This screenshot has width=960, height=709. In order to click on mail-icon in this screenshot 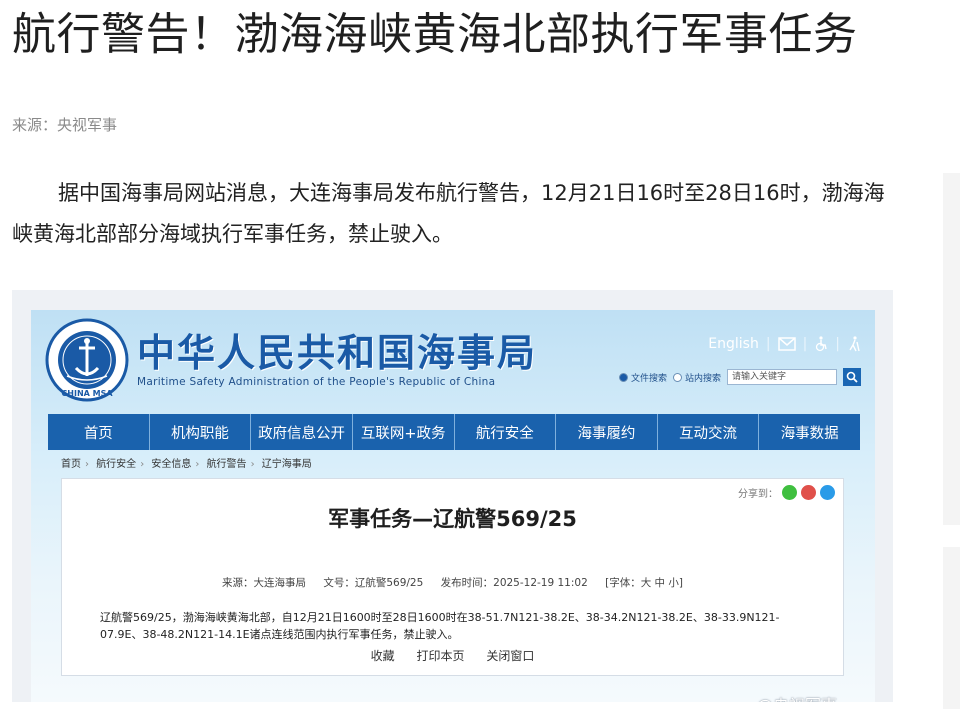, I will do `click(786, 344)`.